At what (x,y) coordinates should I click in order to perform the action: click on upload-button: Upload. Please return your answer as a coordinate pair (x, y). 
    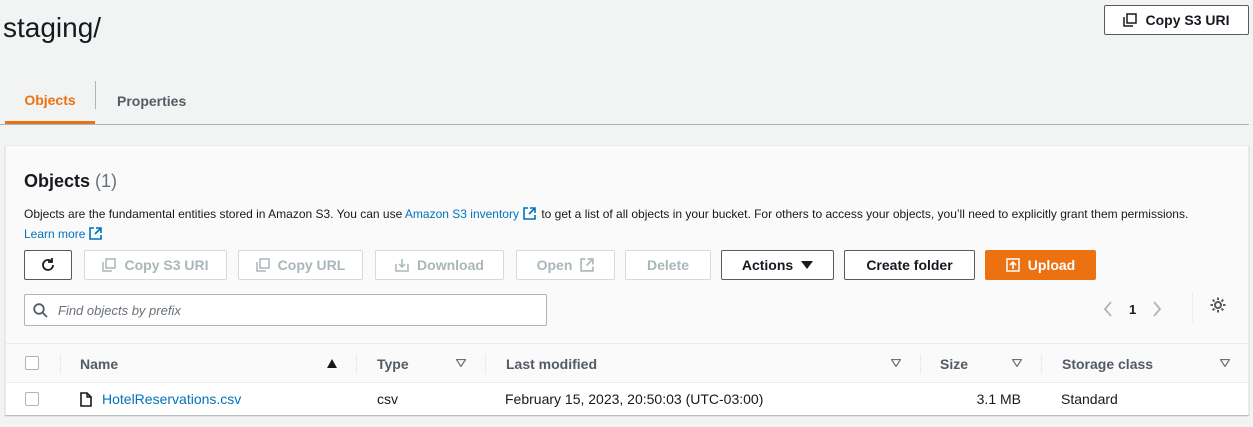
    Looking at the image, I should click on (1040, 265).